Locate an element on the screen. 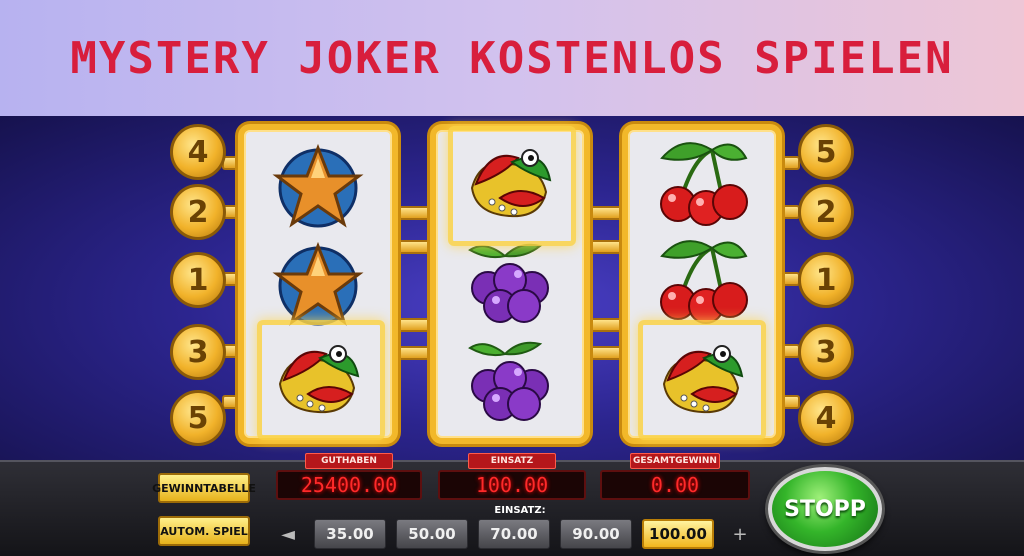 Image resolution: width=1024 pixels, height=556 pixels. win-label: GESAMTGEWINN is located at coordinates (675, 461).